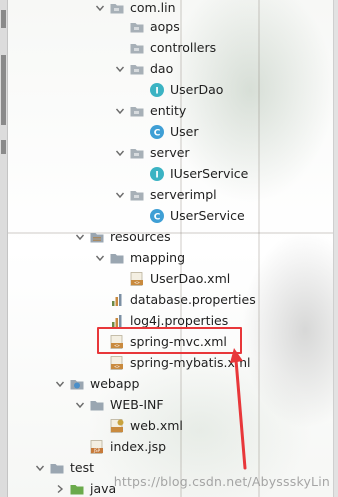 This screenshot has width=338, height=497. What do you see at coordinates (221, 481) in the screenshot?
I see `watermark: https://blog.csdn.net/AbyssskyLin` at bounding box center [221, 481].